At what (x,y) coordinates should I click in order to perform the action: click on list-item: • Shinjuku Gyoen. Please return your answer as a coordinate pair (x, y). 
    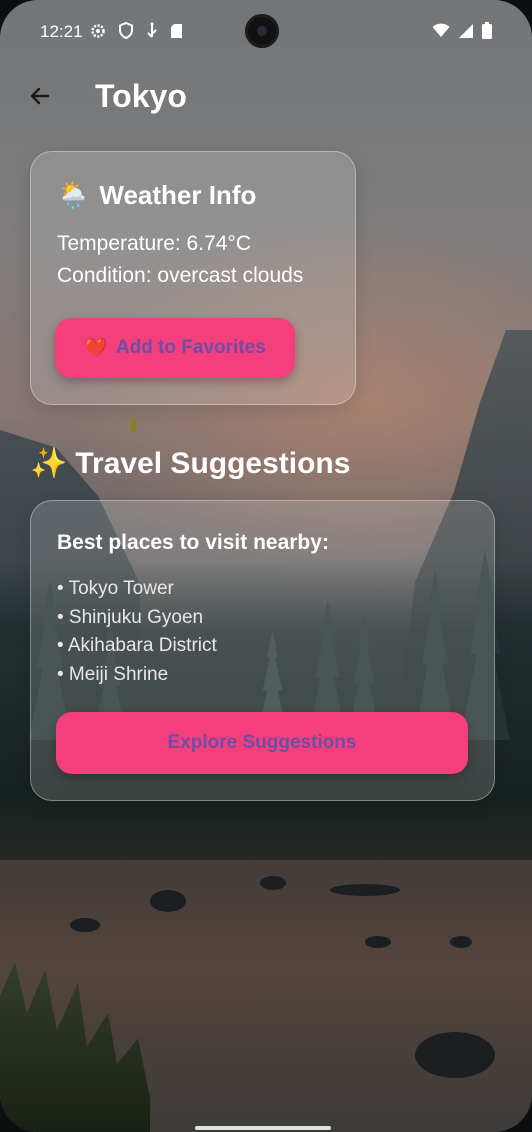
    Looking at the image, I should click on (130, 617).